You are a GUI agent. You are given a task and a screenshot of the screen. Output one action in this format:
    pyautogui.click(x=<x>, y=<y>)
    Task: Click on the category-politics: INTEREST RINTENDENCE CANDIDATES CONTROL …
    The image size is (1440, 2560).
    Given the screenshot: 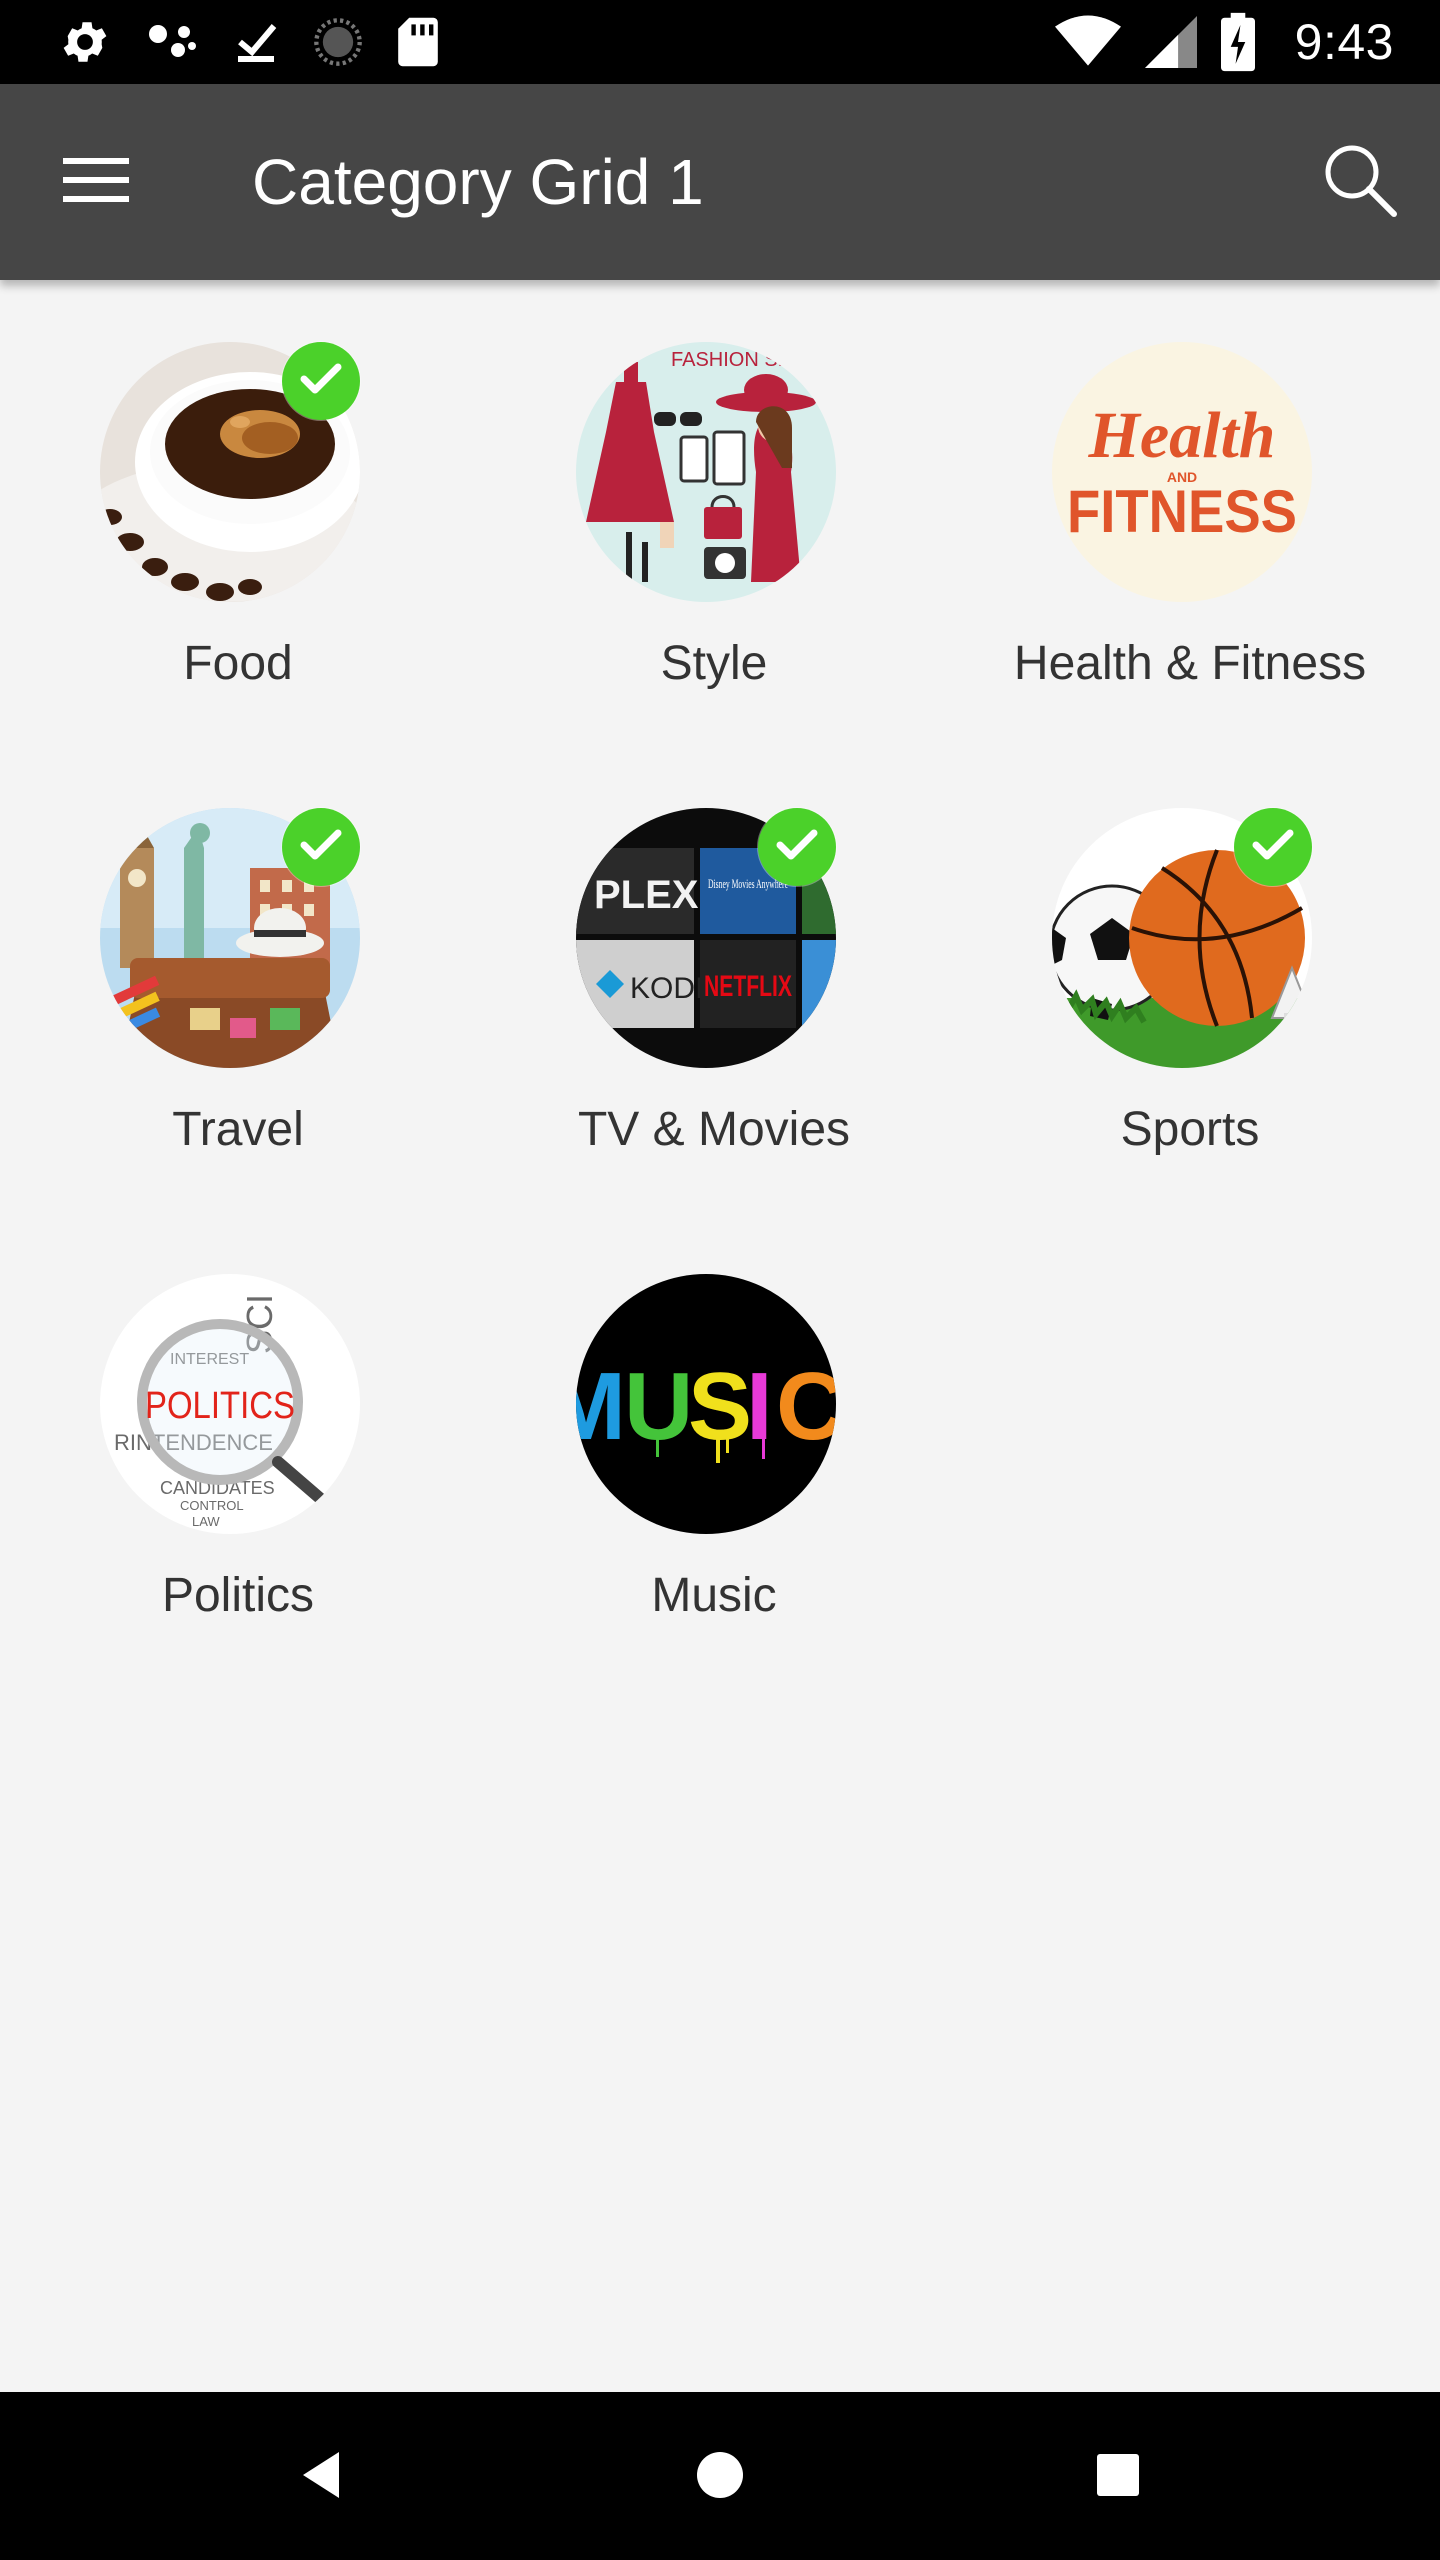 What is the action you would take?
    pyautogui.click(x=238, y=1445)
    